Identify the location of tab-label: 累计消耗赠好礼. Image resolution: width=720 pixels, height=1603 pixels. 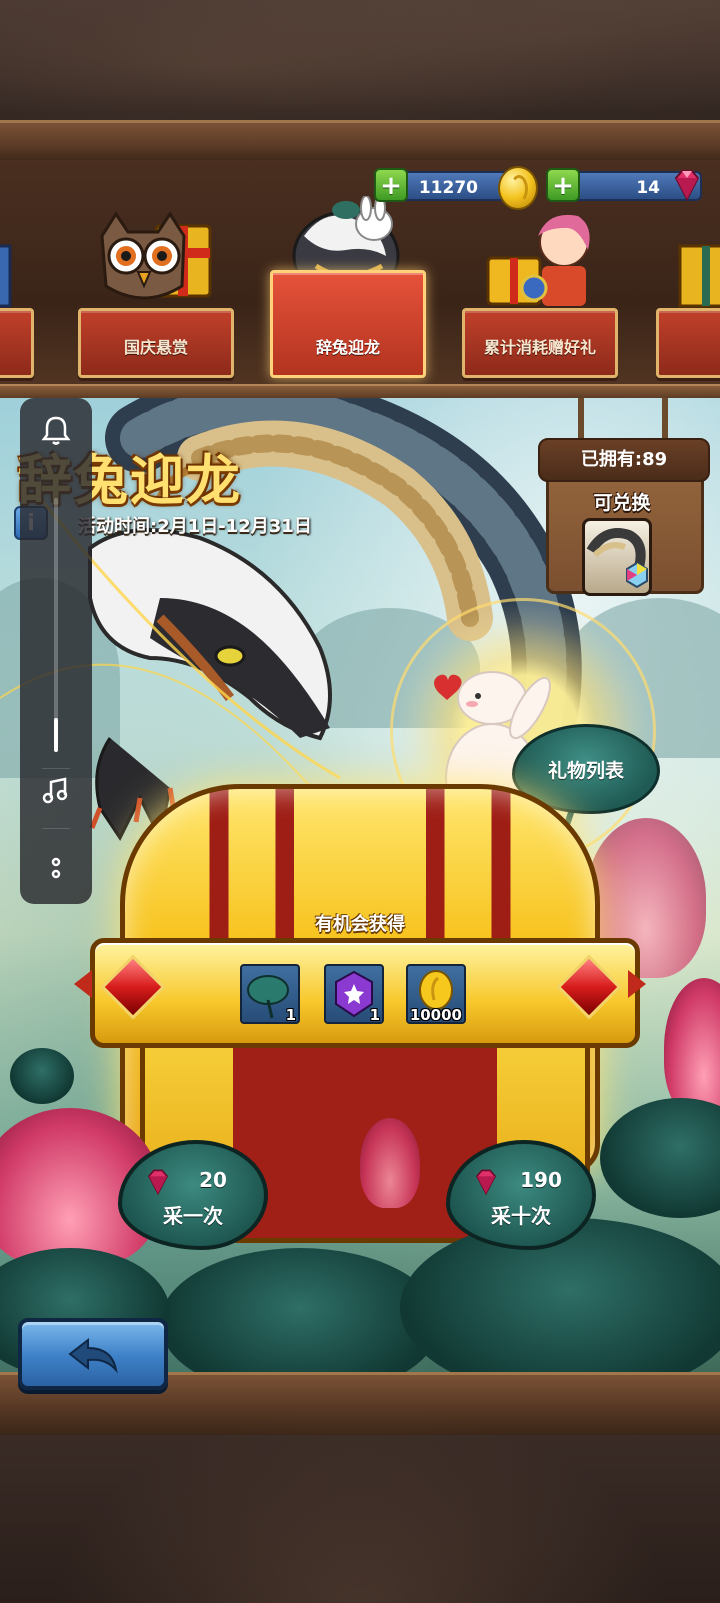
(539, 347).